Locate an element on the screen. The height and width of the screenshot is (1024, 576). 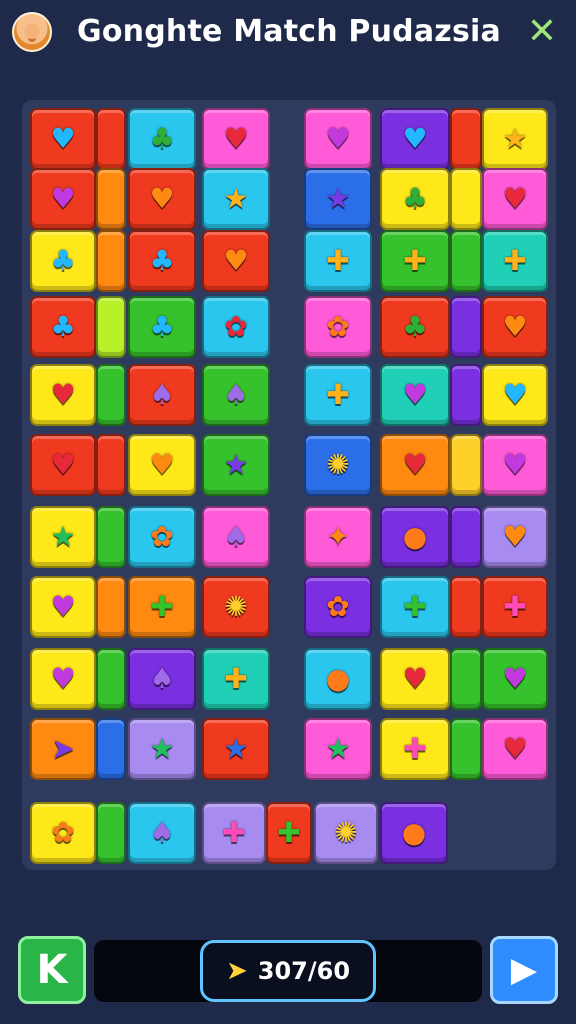
tray-tile is located at coordinates (111, 833).